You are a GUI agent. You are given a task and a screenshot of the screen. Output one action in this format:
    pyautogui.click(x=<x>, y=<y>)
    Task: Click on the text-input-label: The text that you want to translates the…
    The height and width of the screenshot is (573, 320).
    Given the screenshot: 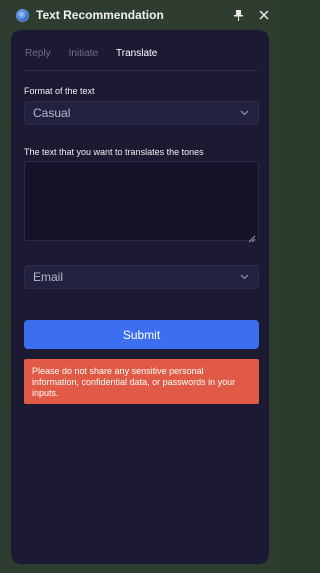 What is the action you would take?
    pyautogui.click(x=114, y=152)
    